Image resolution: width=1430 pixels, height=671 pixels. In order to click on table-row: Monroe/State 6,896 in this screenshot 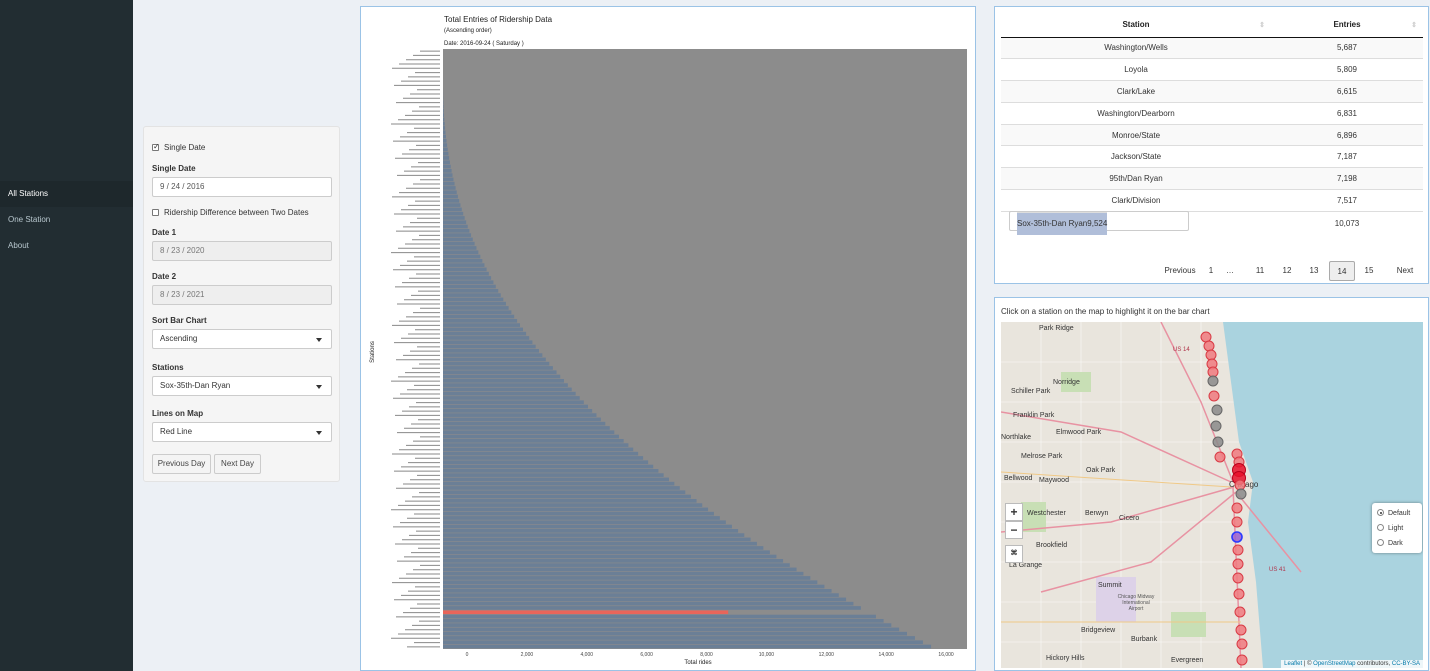, I will do `click(1212, 134)`.